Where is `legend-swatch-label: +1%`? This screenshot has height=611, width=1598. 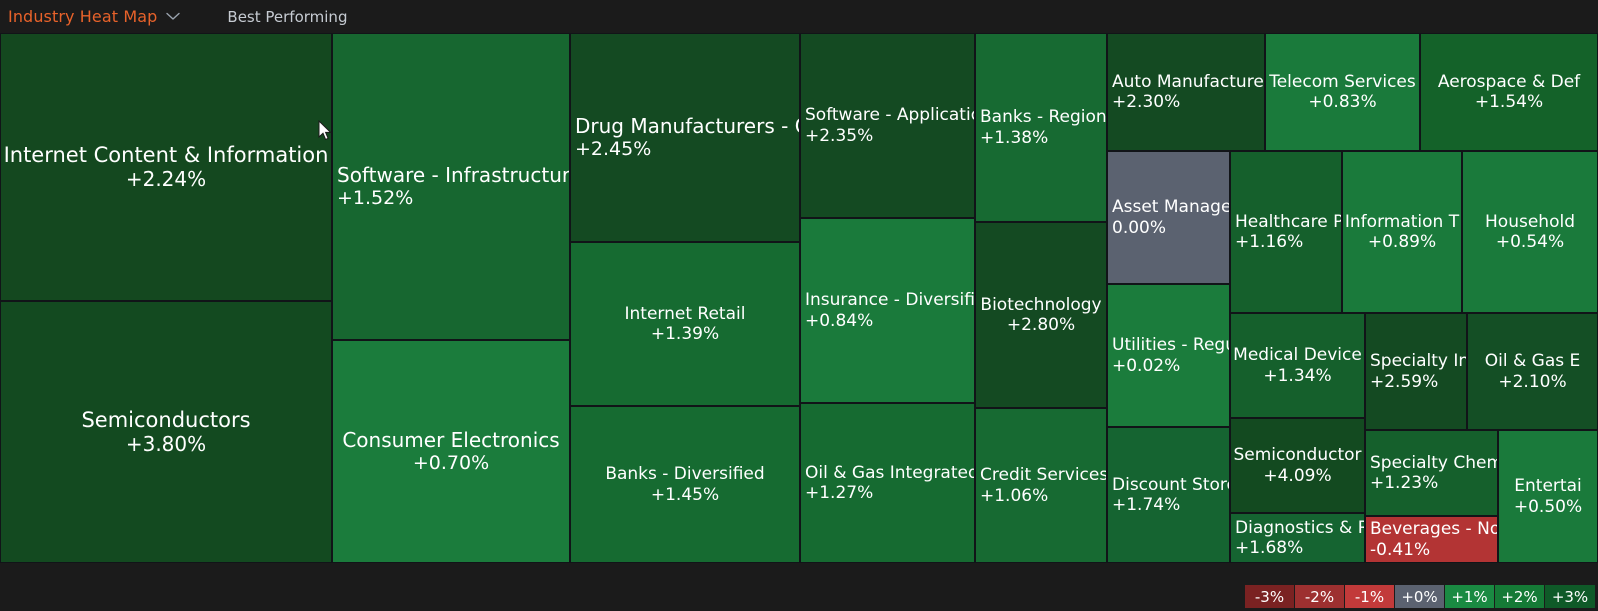 legend-swatch-label: +1% is located at coordinates (1469, 596).